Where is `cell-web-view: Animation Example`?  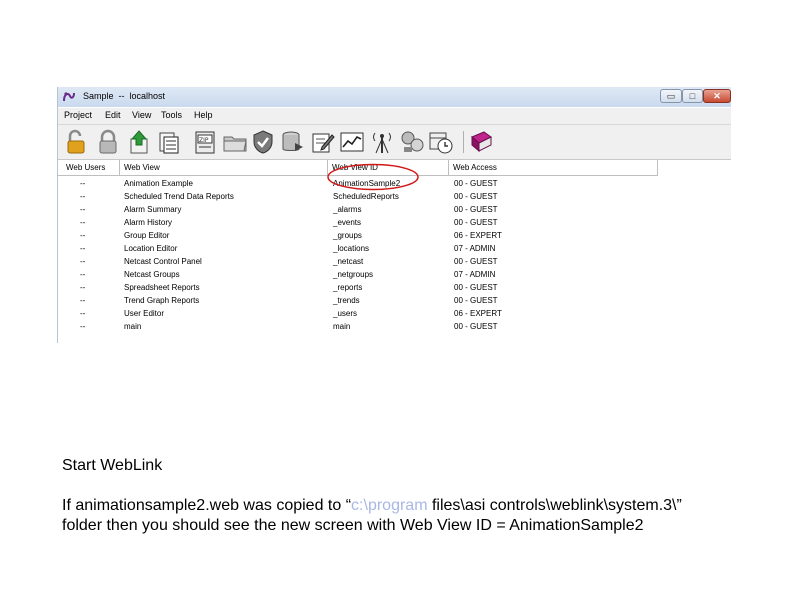
cell-web-view: Animation Example is located at coordinates (158, 183).